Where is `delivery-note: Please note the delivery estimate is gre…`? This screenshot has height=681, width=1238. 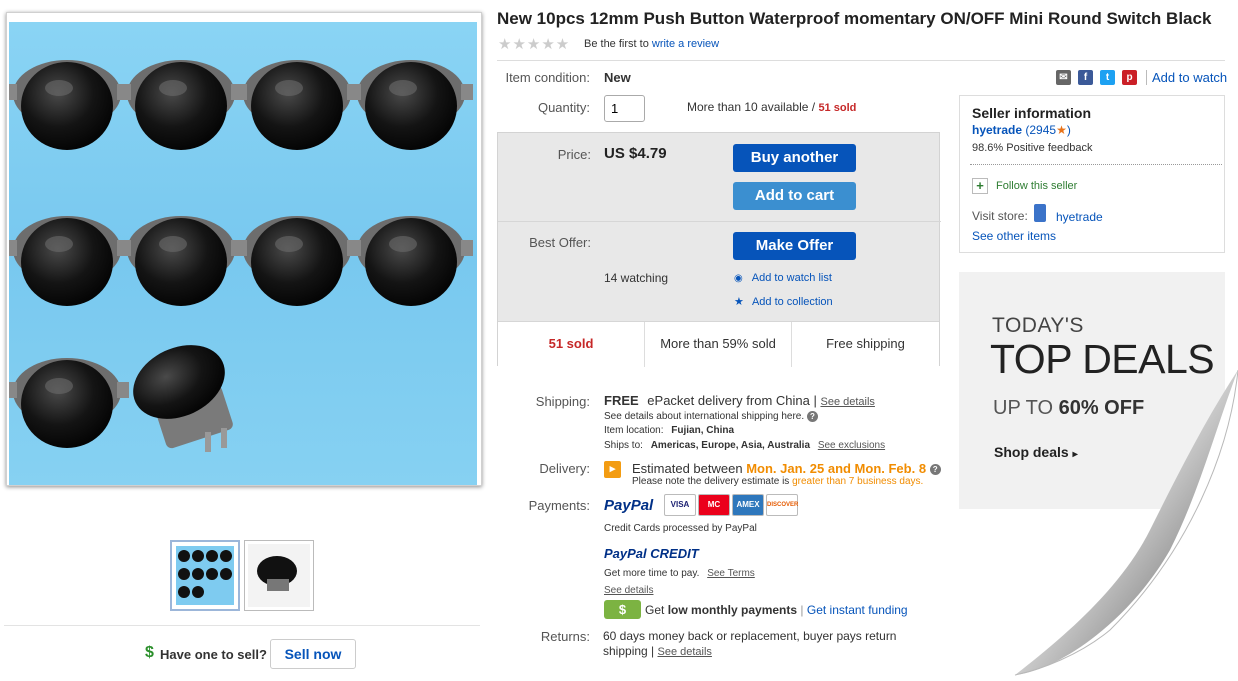 delivery-note: Please note the delivery estimate is gre… is located at coordinates (777, 481).